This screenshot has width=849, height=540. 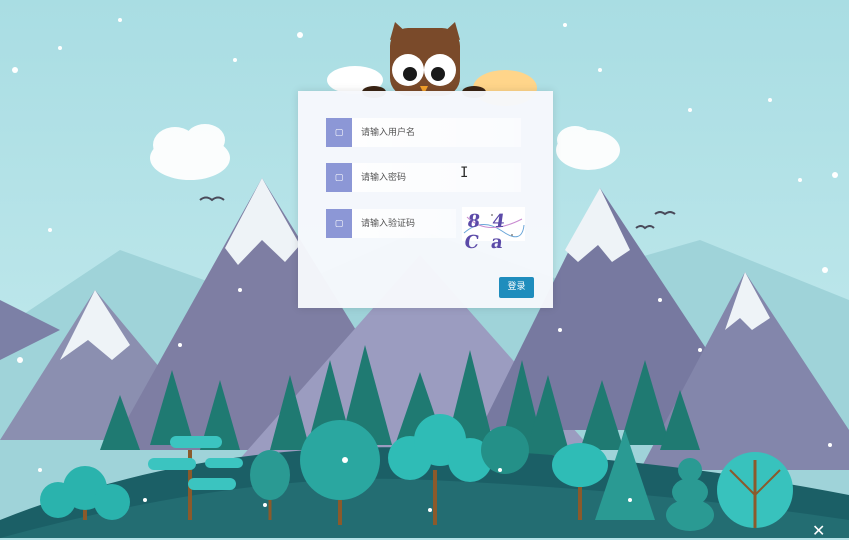 What do you see at coordinates (190, 152) in the screenshot?
I see `cloud-left` at bounding box center [190, 152].